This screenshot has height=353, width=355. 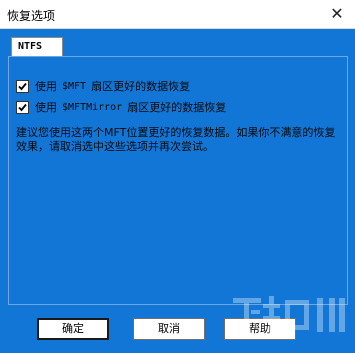 What do you see at coordinates (31, 16) in the screenshot?
I see `window-title: 恢复选项` at bounding box center [31, 16].